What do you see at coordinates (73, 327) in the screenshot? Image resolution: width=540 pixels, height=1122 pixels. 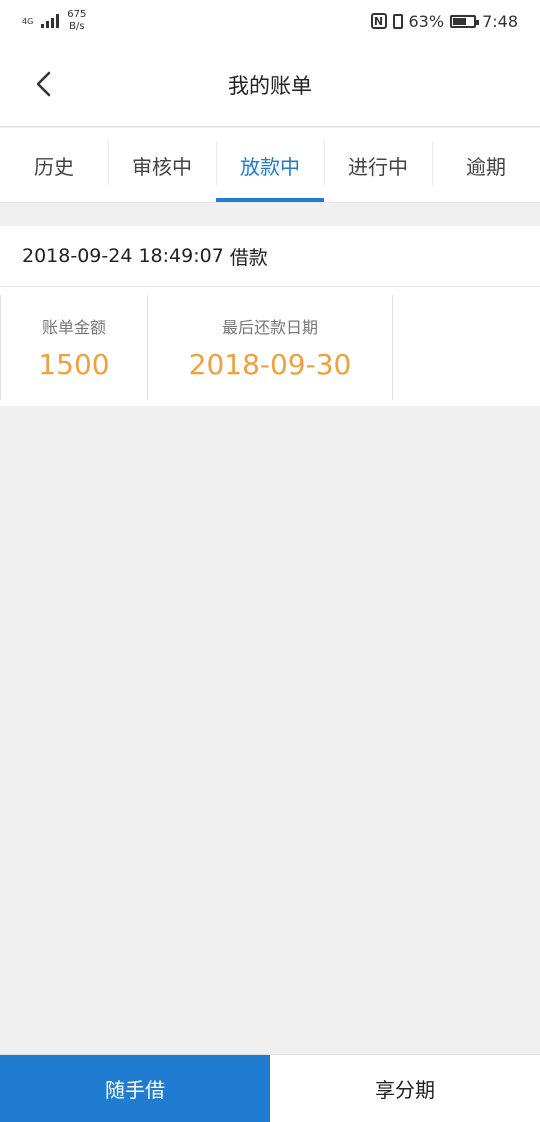 I see `bill-amount-label: 账单金额` at bounding box center [73, 327].